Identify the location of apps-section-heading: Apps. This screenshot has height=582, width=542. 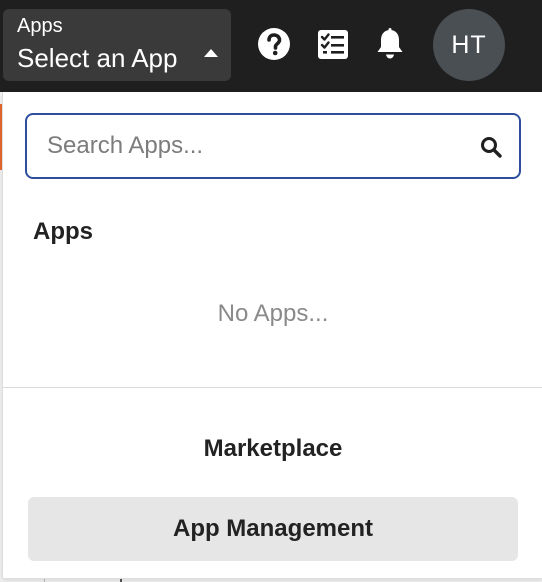
(63, 231).